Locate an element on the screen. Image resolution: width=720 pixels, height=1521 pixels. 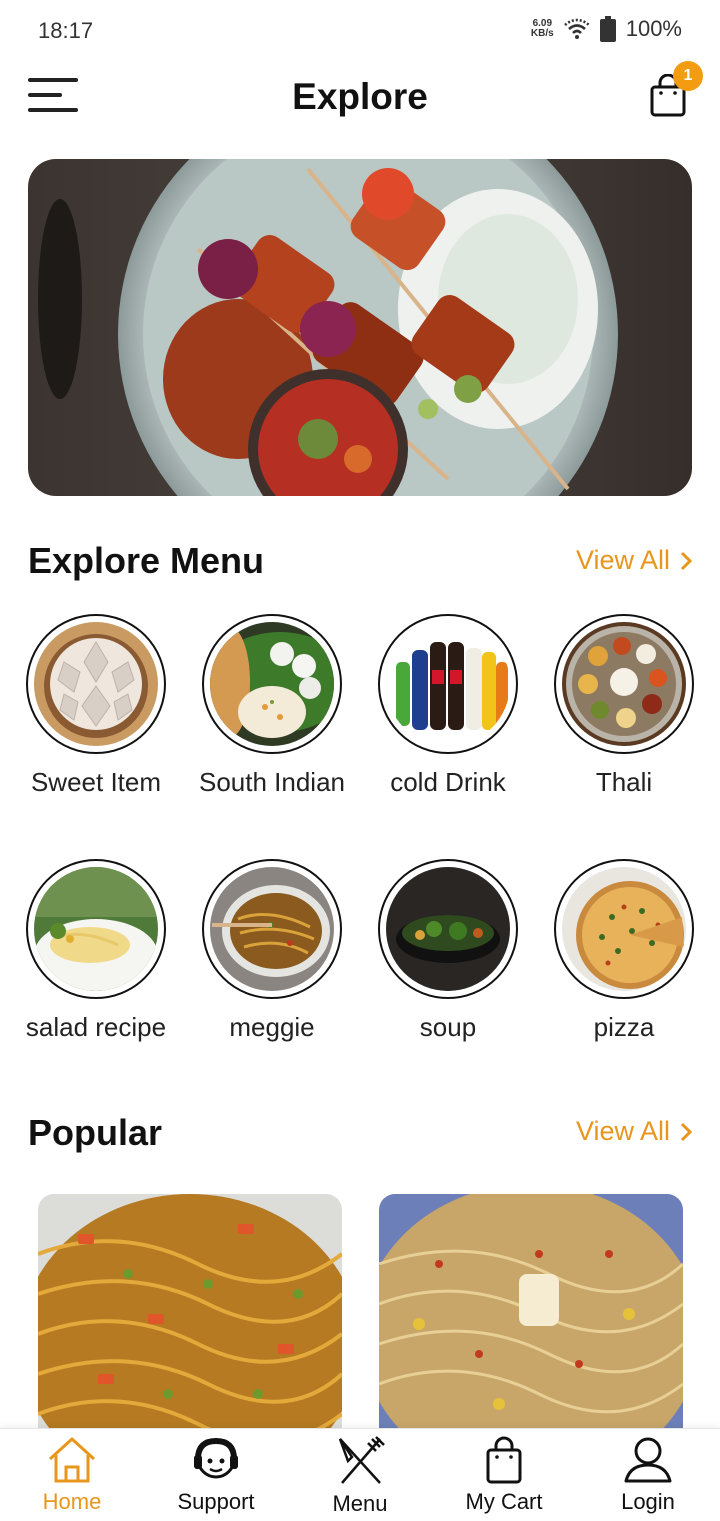
battery-icon is located at coordinates (607, 29).